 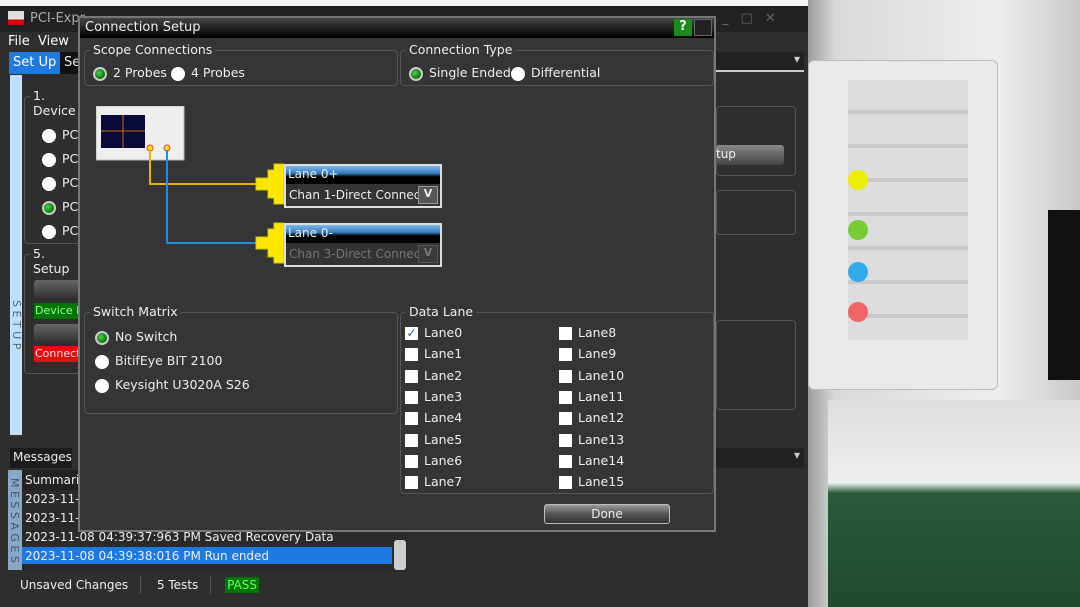 What do you see at coordinates (443, 375) in the screenshot?
I see `option-label: Lane2` at bounding box center [443, 375].